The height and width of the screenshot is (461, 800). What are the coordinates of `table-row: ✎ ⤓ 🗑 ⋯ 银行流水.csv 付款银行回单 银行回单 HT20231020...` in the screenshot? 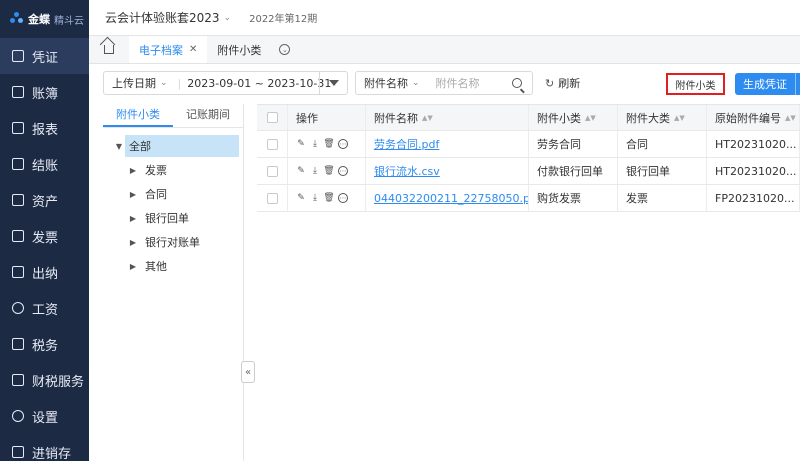 It's located at (528, 171).